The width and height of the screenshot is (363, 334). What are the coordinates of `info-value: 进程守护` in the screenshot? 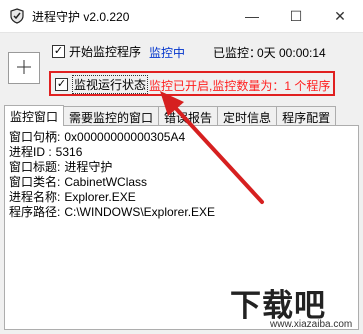 It's located at (88, 167).